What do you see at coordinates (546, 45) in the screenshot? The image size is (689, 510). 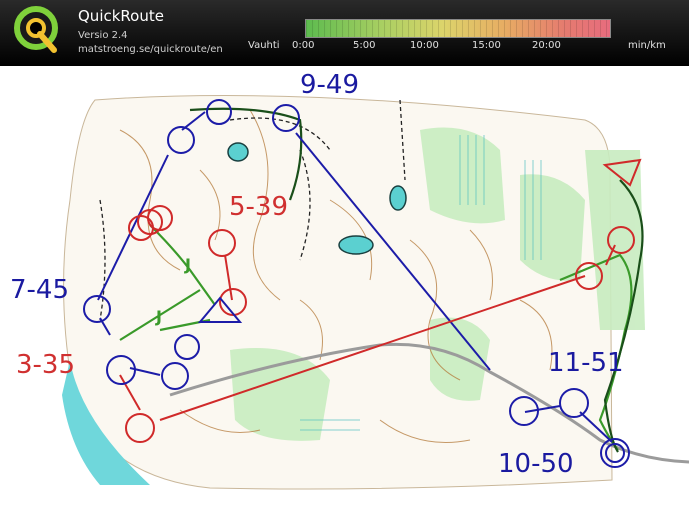 I see `pace-tick: 20:00` at bounding box center [546, 45].